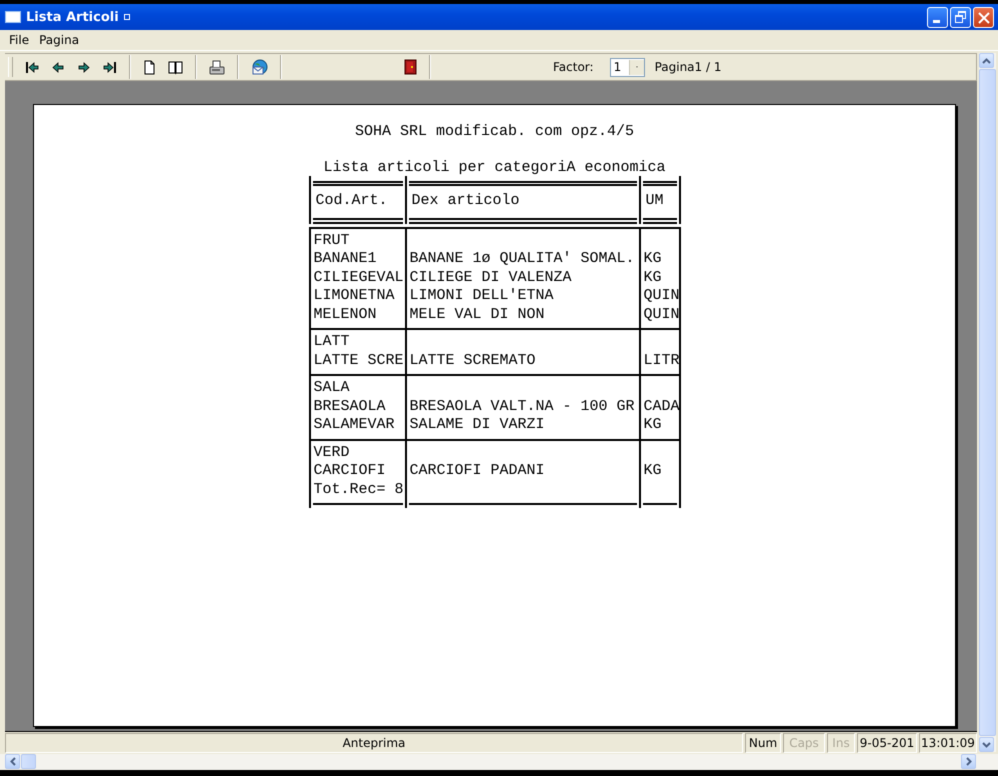 Image resolution: width=998 pixels, height=776 pixels. I want to click on window-title: Lista Articoli, so click(72, 17).